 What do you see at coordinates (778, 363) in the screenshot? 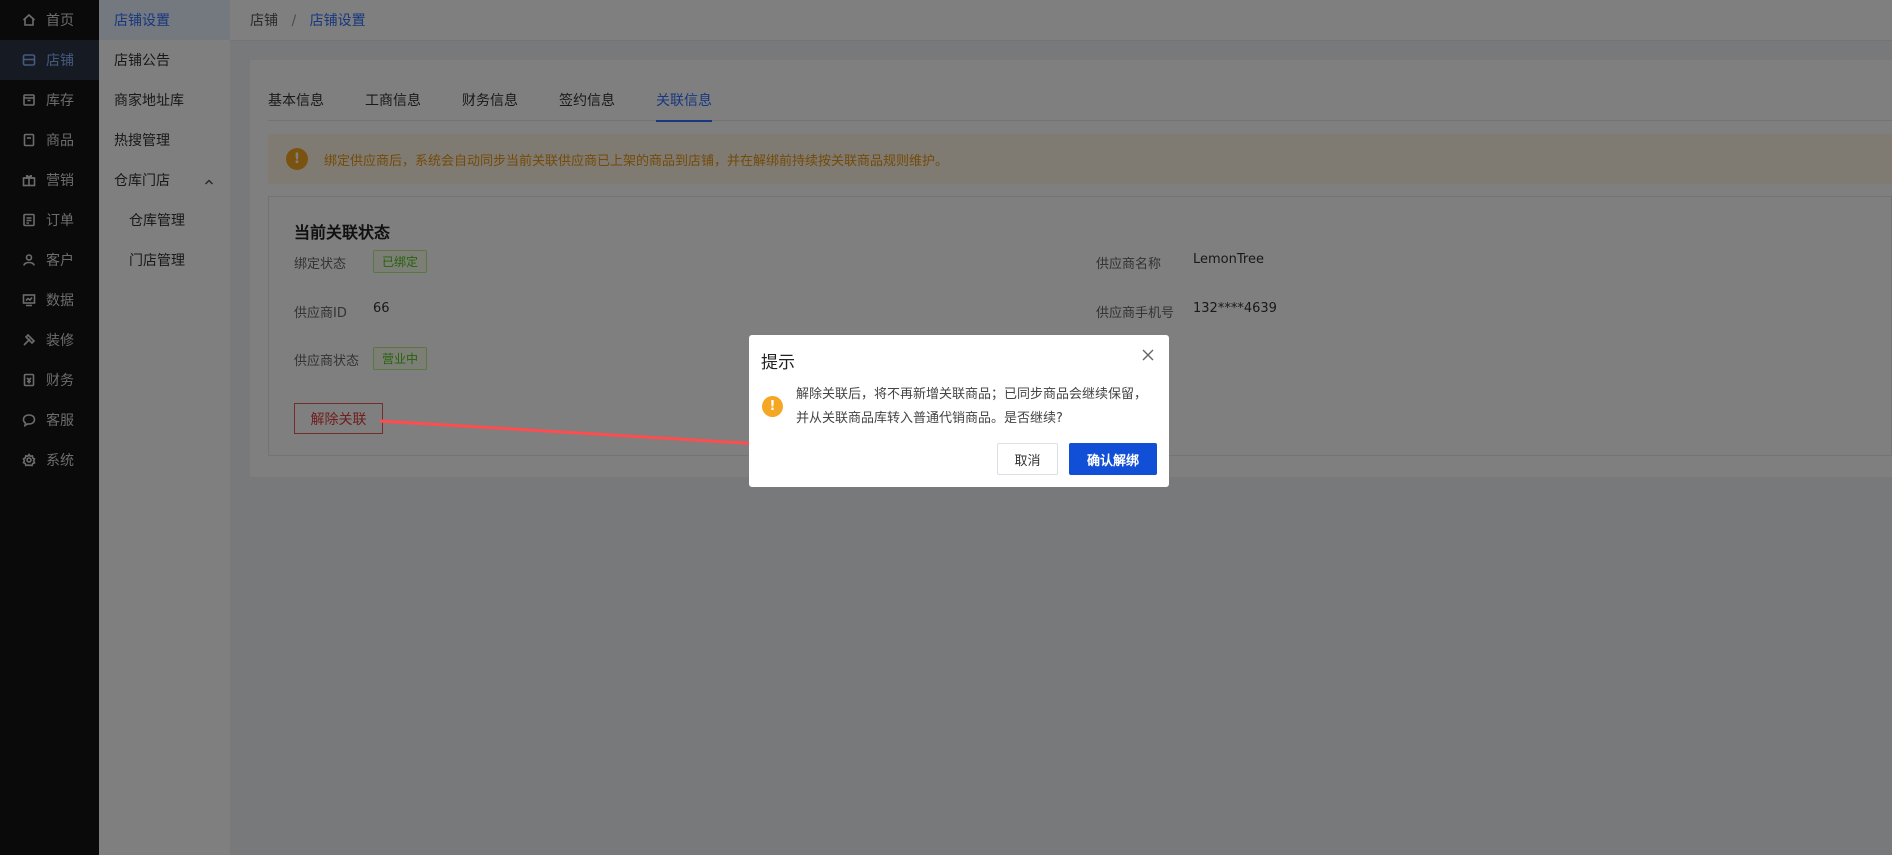
I see `dialog-title: 提示` at bounding box center [778, 363].